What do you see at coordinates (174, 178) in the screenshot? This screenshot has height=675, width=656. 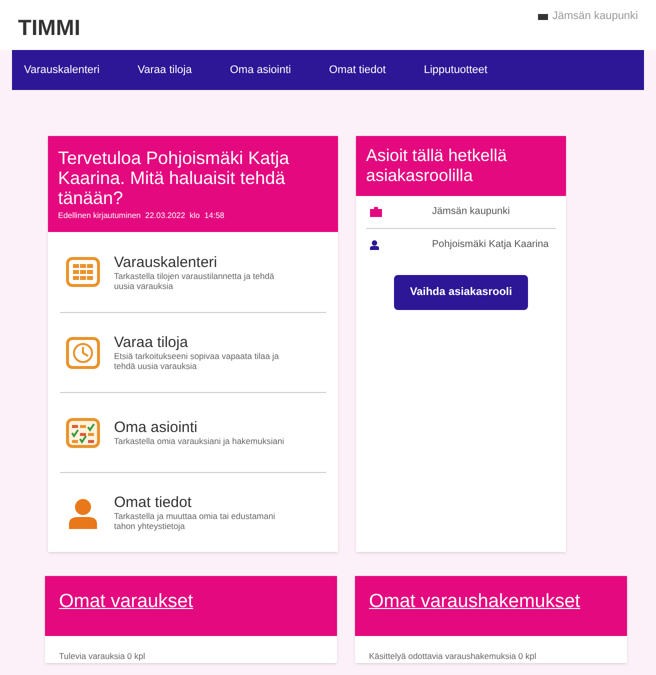 I see `welcome-title: Tervetuloa Pohjoismäki Katja Kaarina. Mitä haluaisit tehdä tänään?` at bounding box center [174, 178].